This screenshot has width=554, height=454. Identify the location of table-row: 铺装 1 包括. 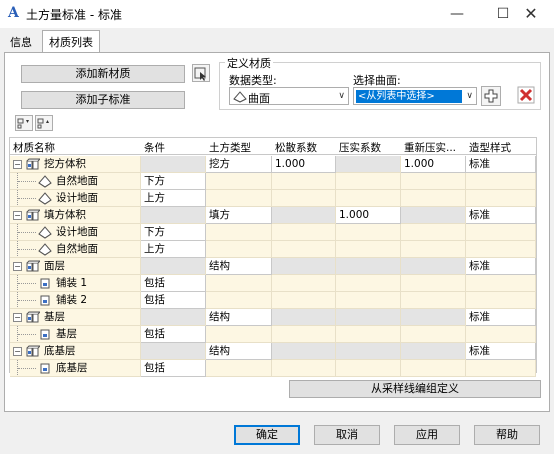
(273, 283).